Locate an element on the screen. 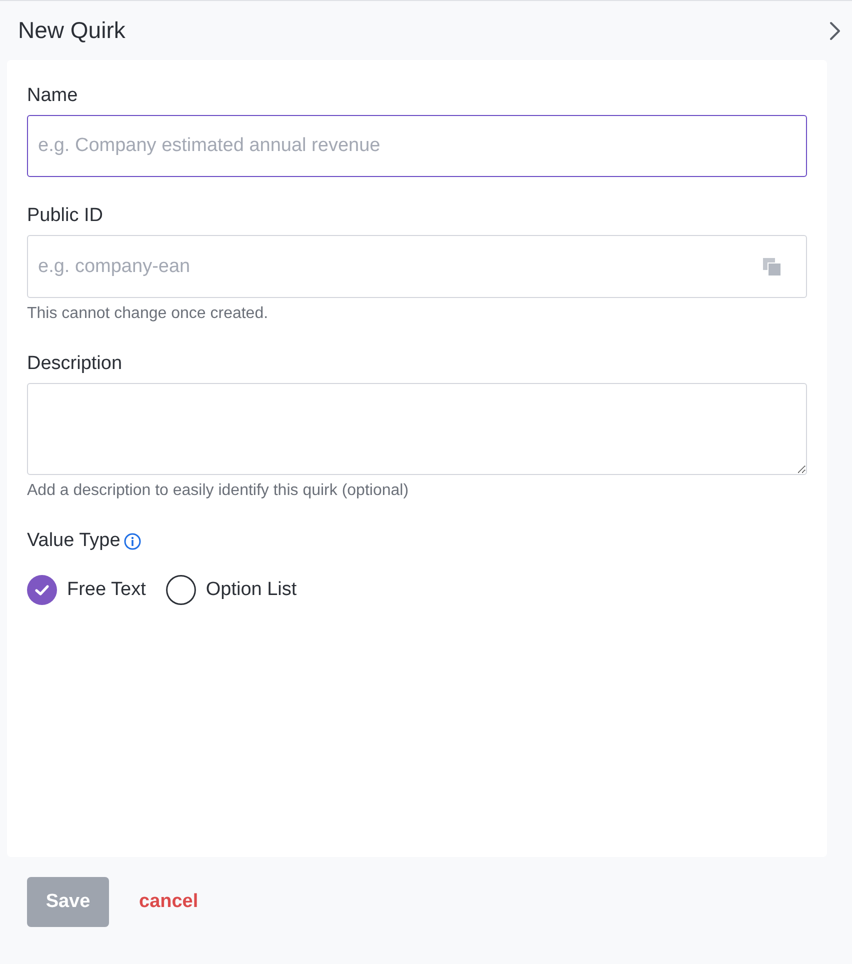 Image resolution: width=852 pixels, height=964 pixels. field-label: Public ID is located at coordinates (65, 216).